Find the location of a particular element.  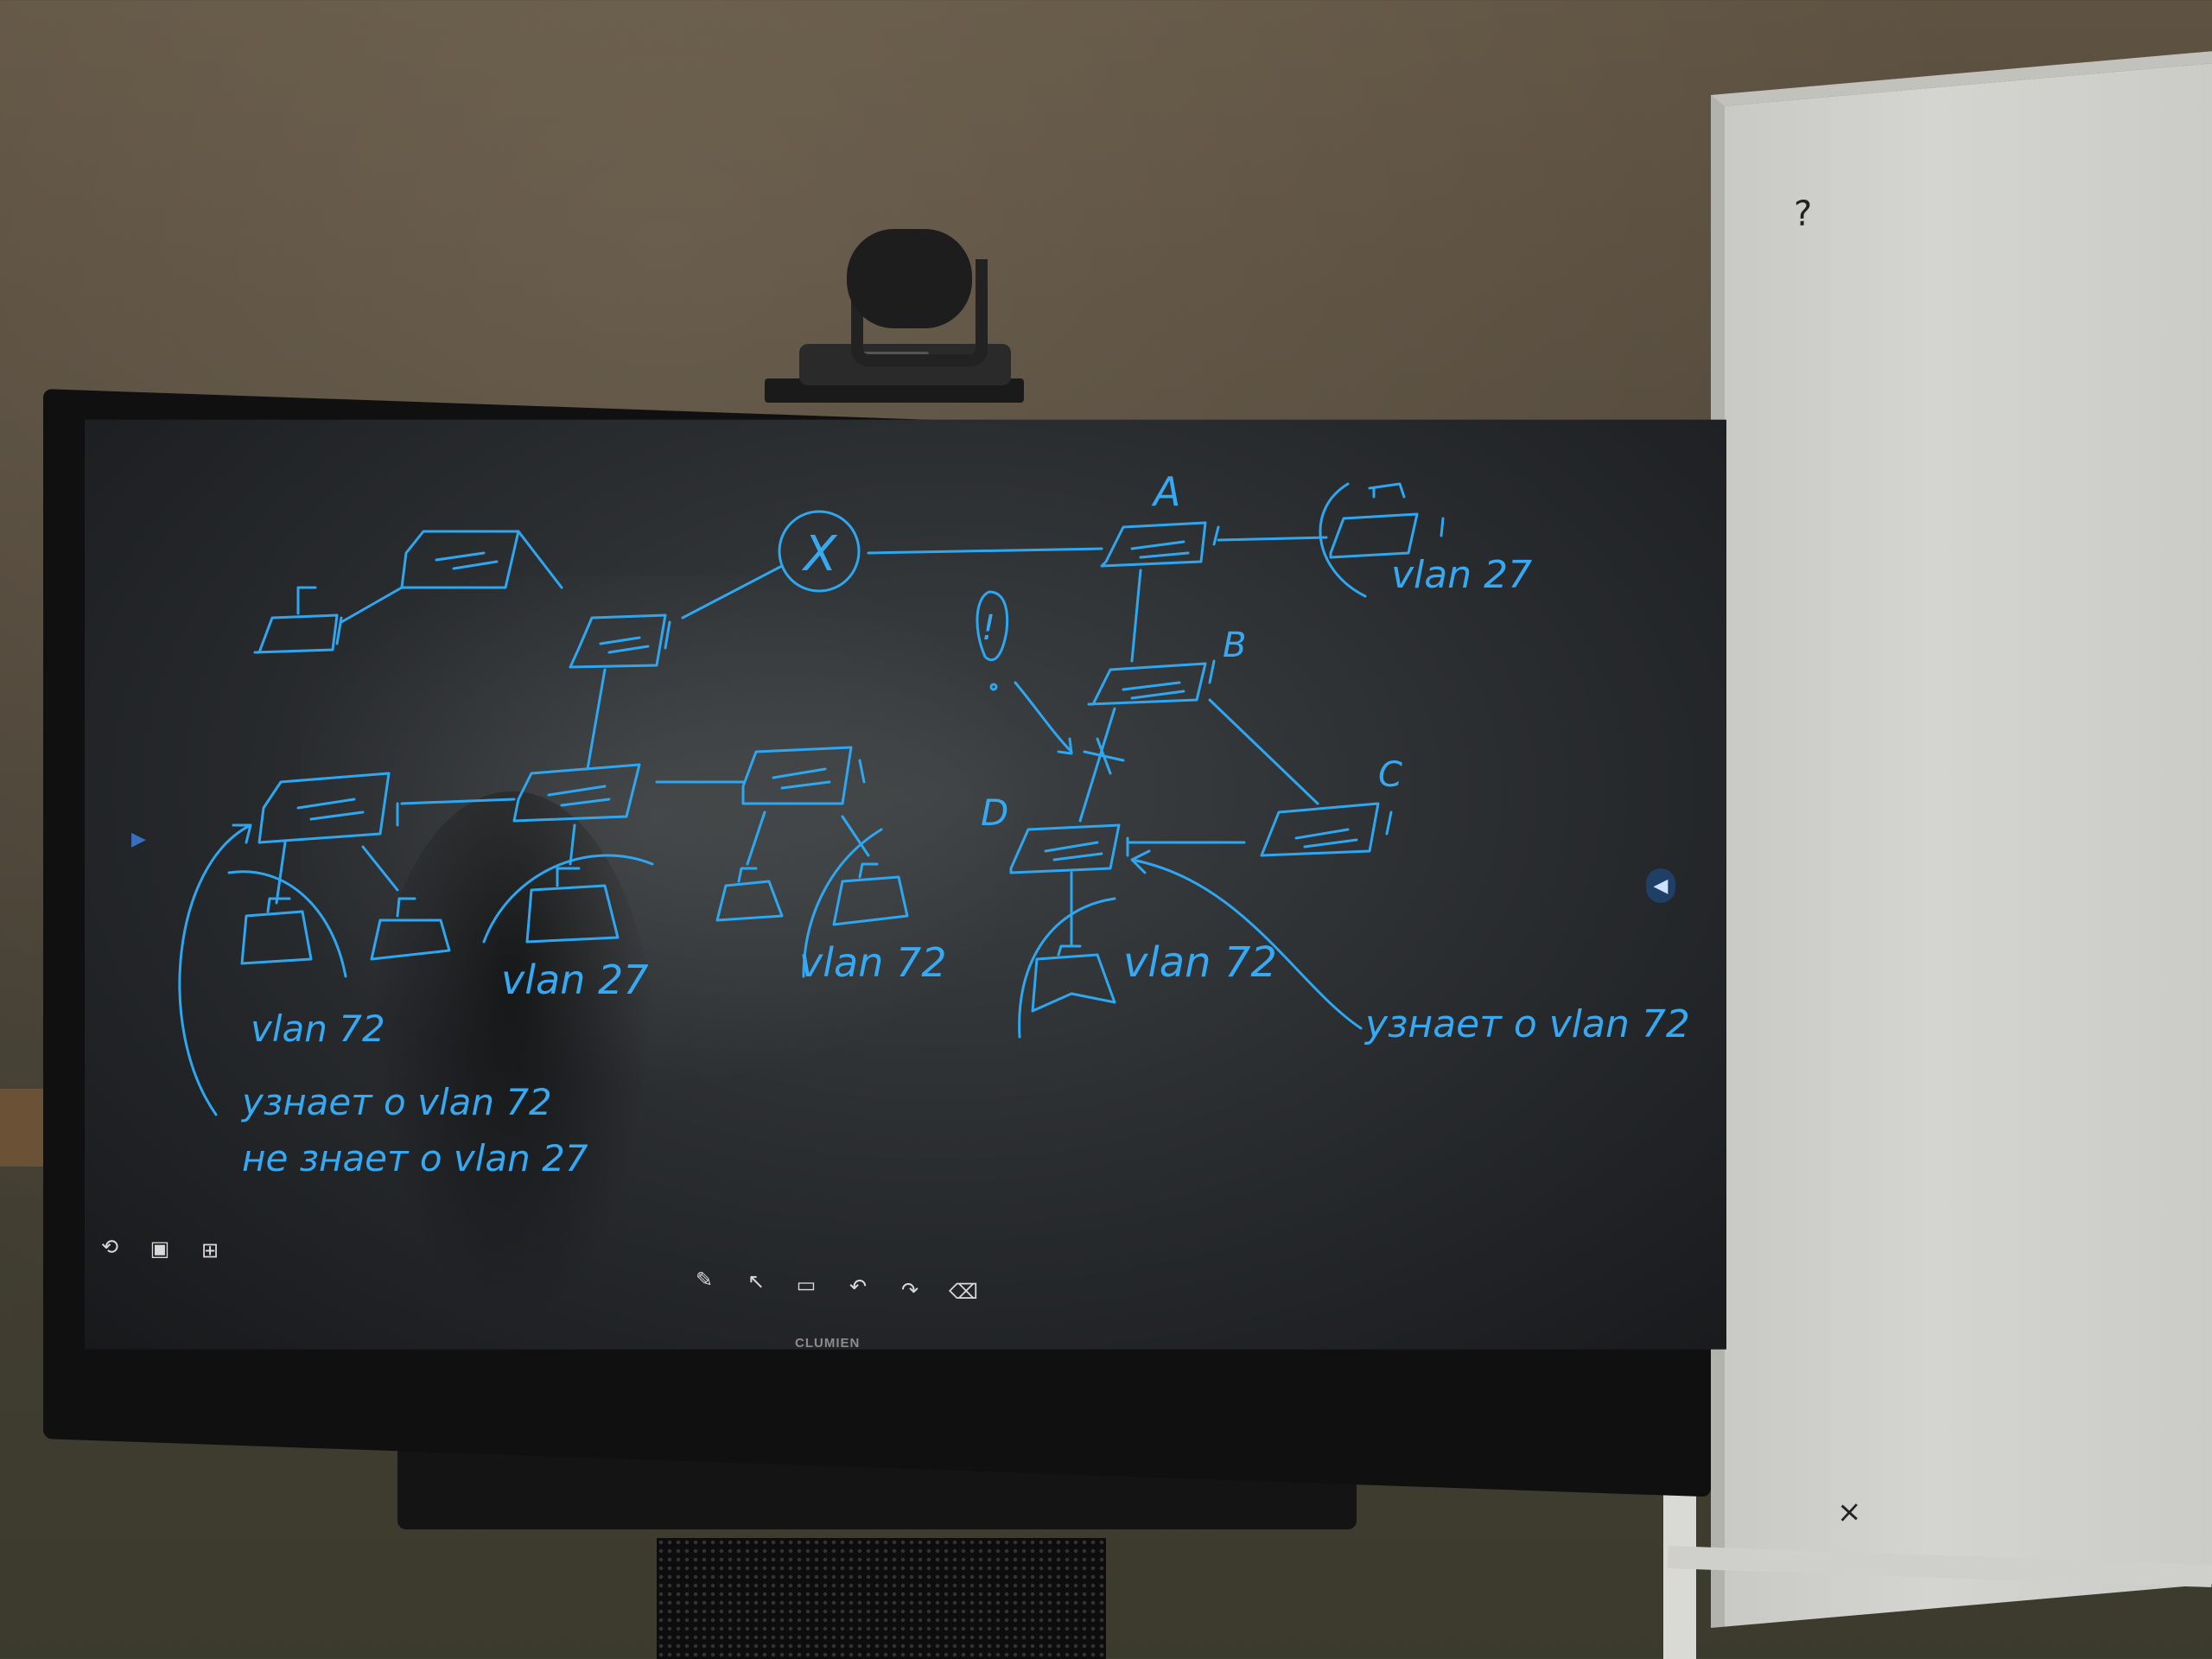

switch-a is located at coordinates (1153, 544).